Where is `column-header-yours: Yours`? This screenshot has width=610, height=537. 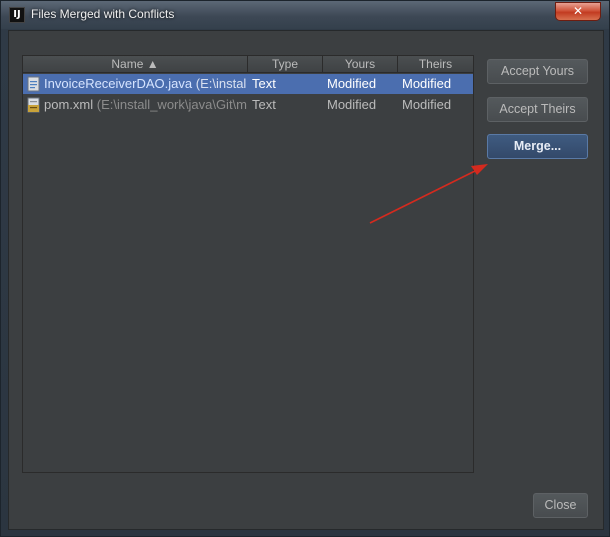 column-header-yours: Yours is located at coordinates (360, 64).